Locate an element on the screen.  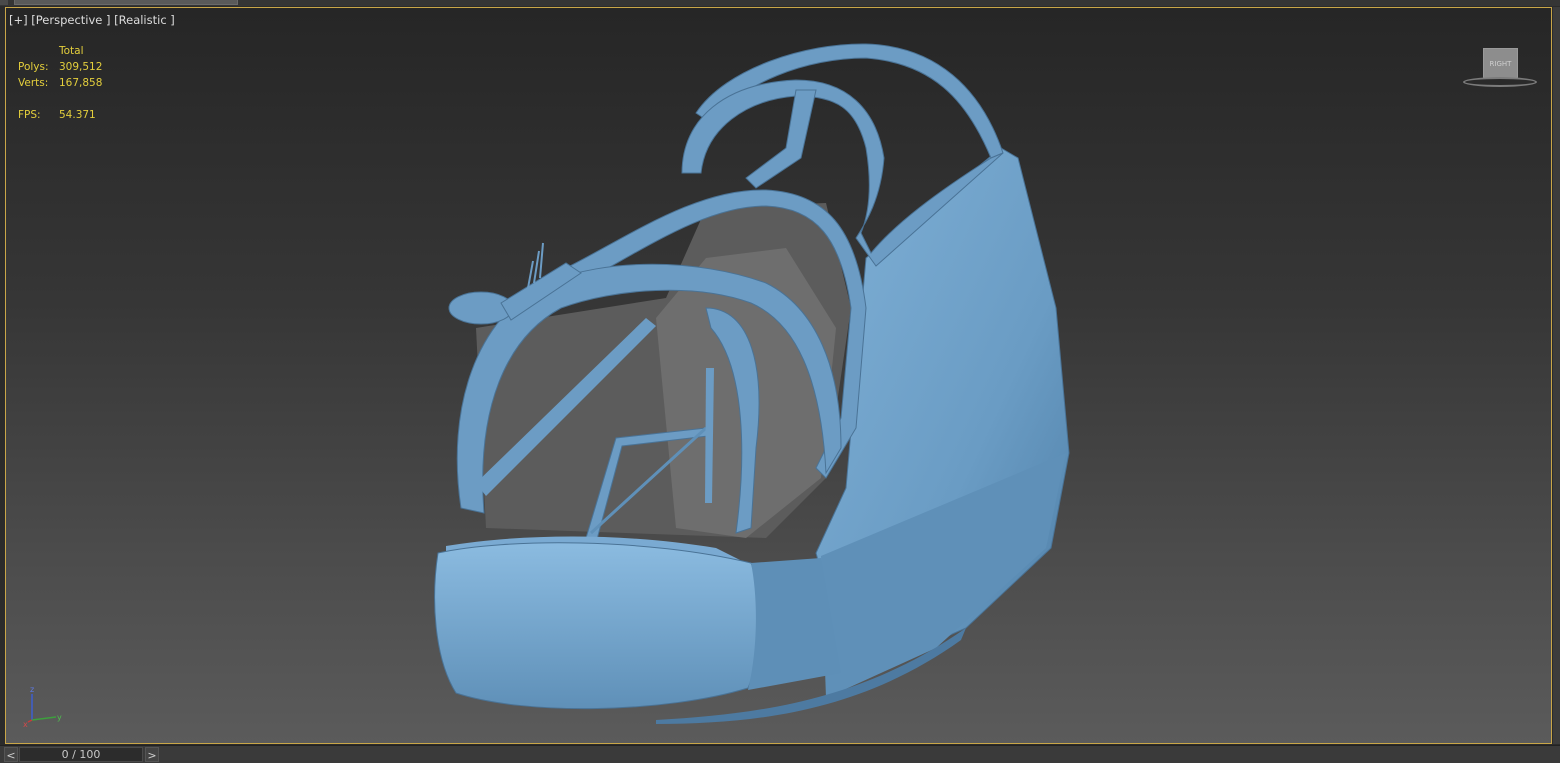
axis-x-label: x is located at coordinates (25, 724).